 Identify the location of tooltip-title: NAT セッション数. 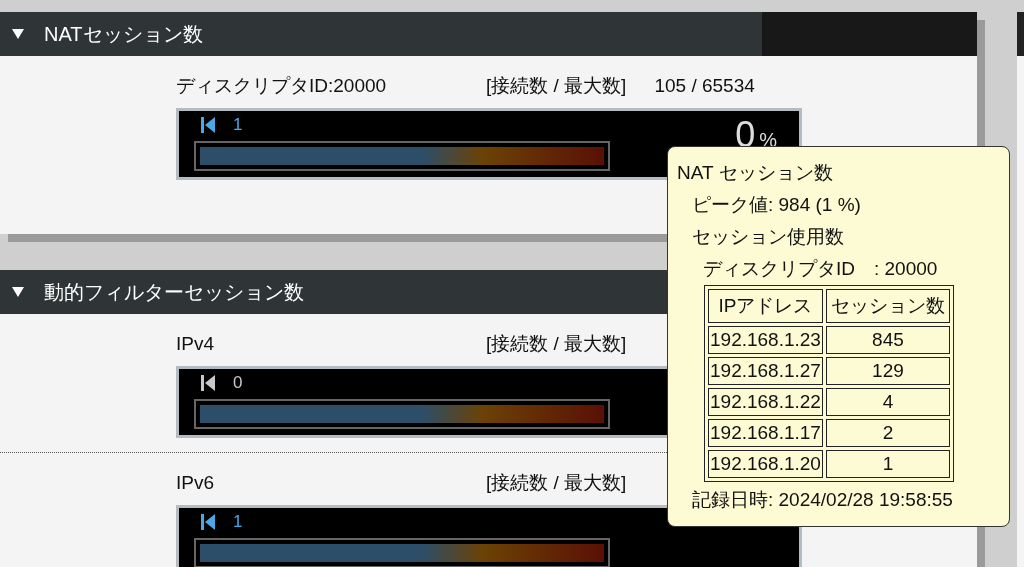
(755, 173).